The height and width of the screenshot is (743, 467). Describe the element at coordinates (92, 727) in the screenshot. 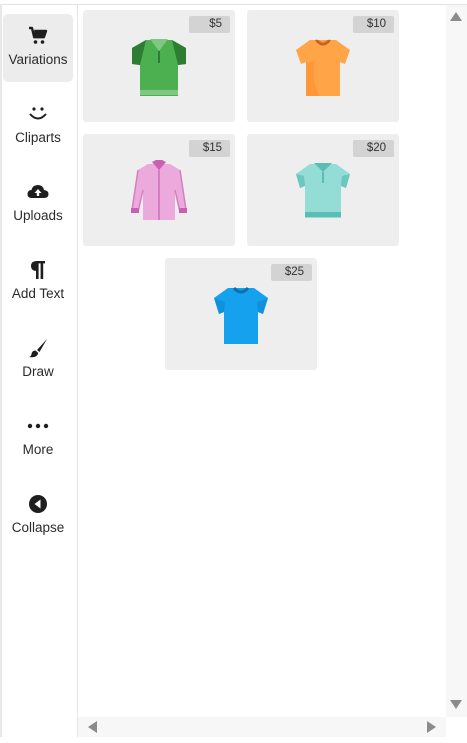

I see `scroll-left-arrow-icon` at that location.